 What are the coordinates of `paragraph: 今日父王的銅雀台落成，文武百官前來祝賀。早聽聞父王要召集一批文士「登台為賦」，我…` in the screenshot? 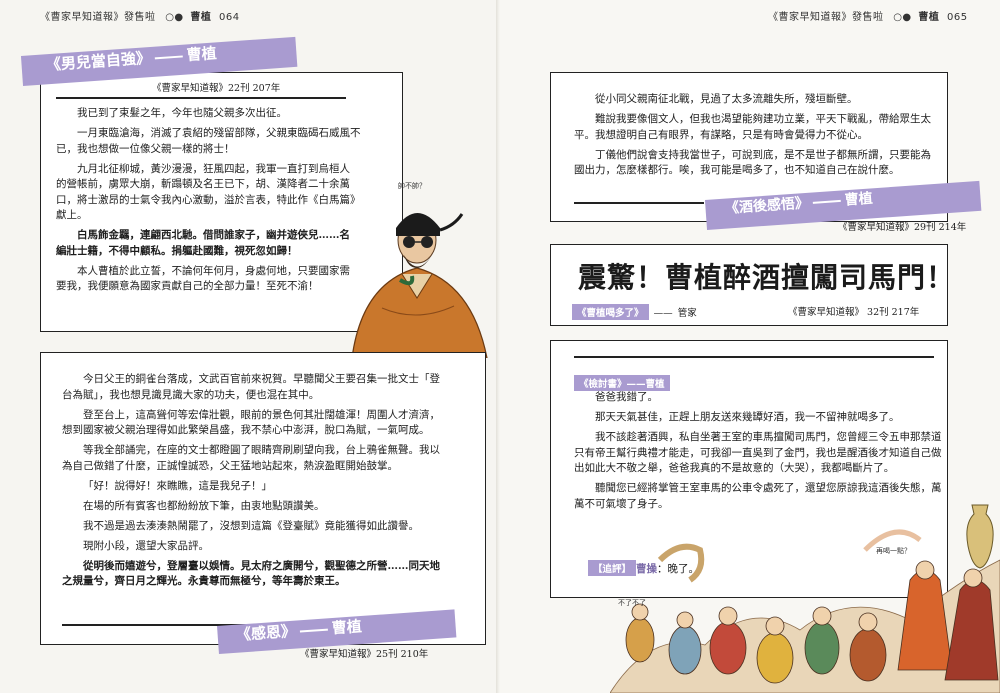 It's located at (251, 387).